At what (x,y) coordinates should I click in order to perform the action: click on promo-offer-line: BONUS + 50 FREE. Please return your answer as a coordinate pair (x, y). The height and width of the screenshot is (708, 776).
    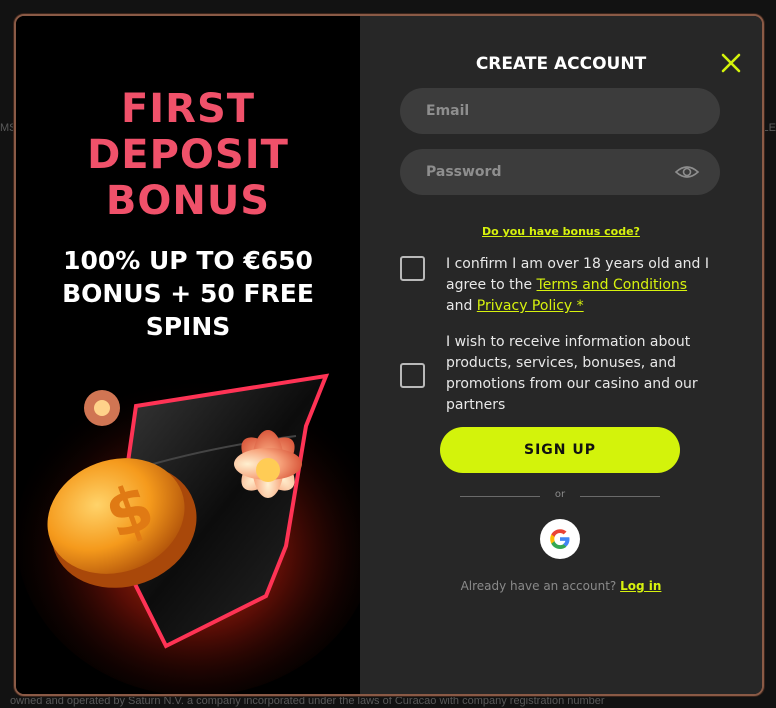
    Looking at the image, I should click on (188, 293).